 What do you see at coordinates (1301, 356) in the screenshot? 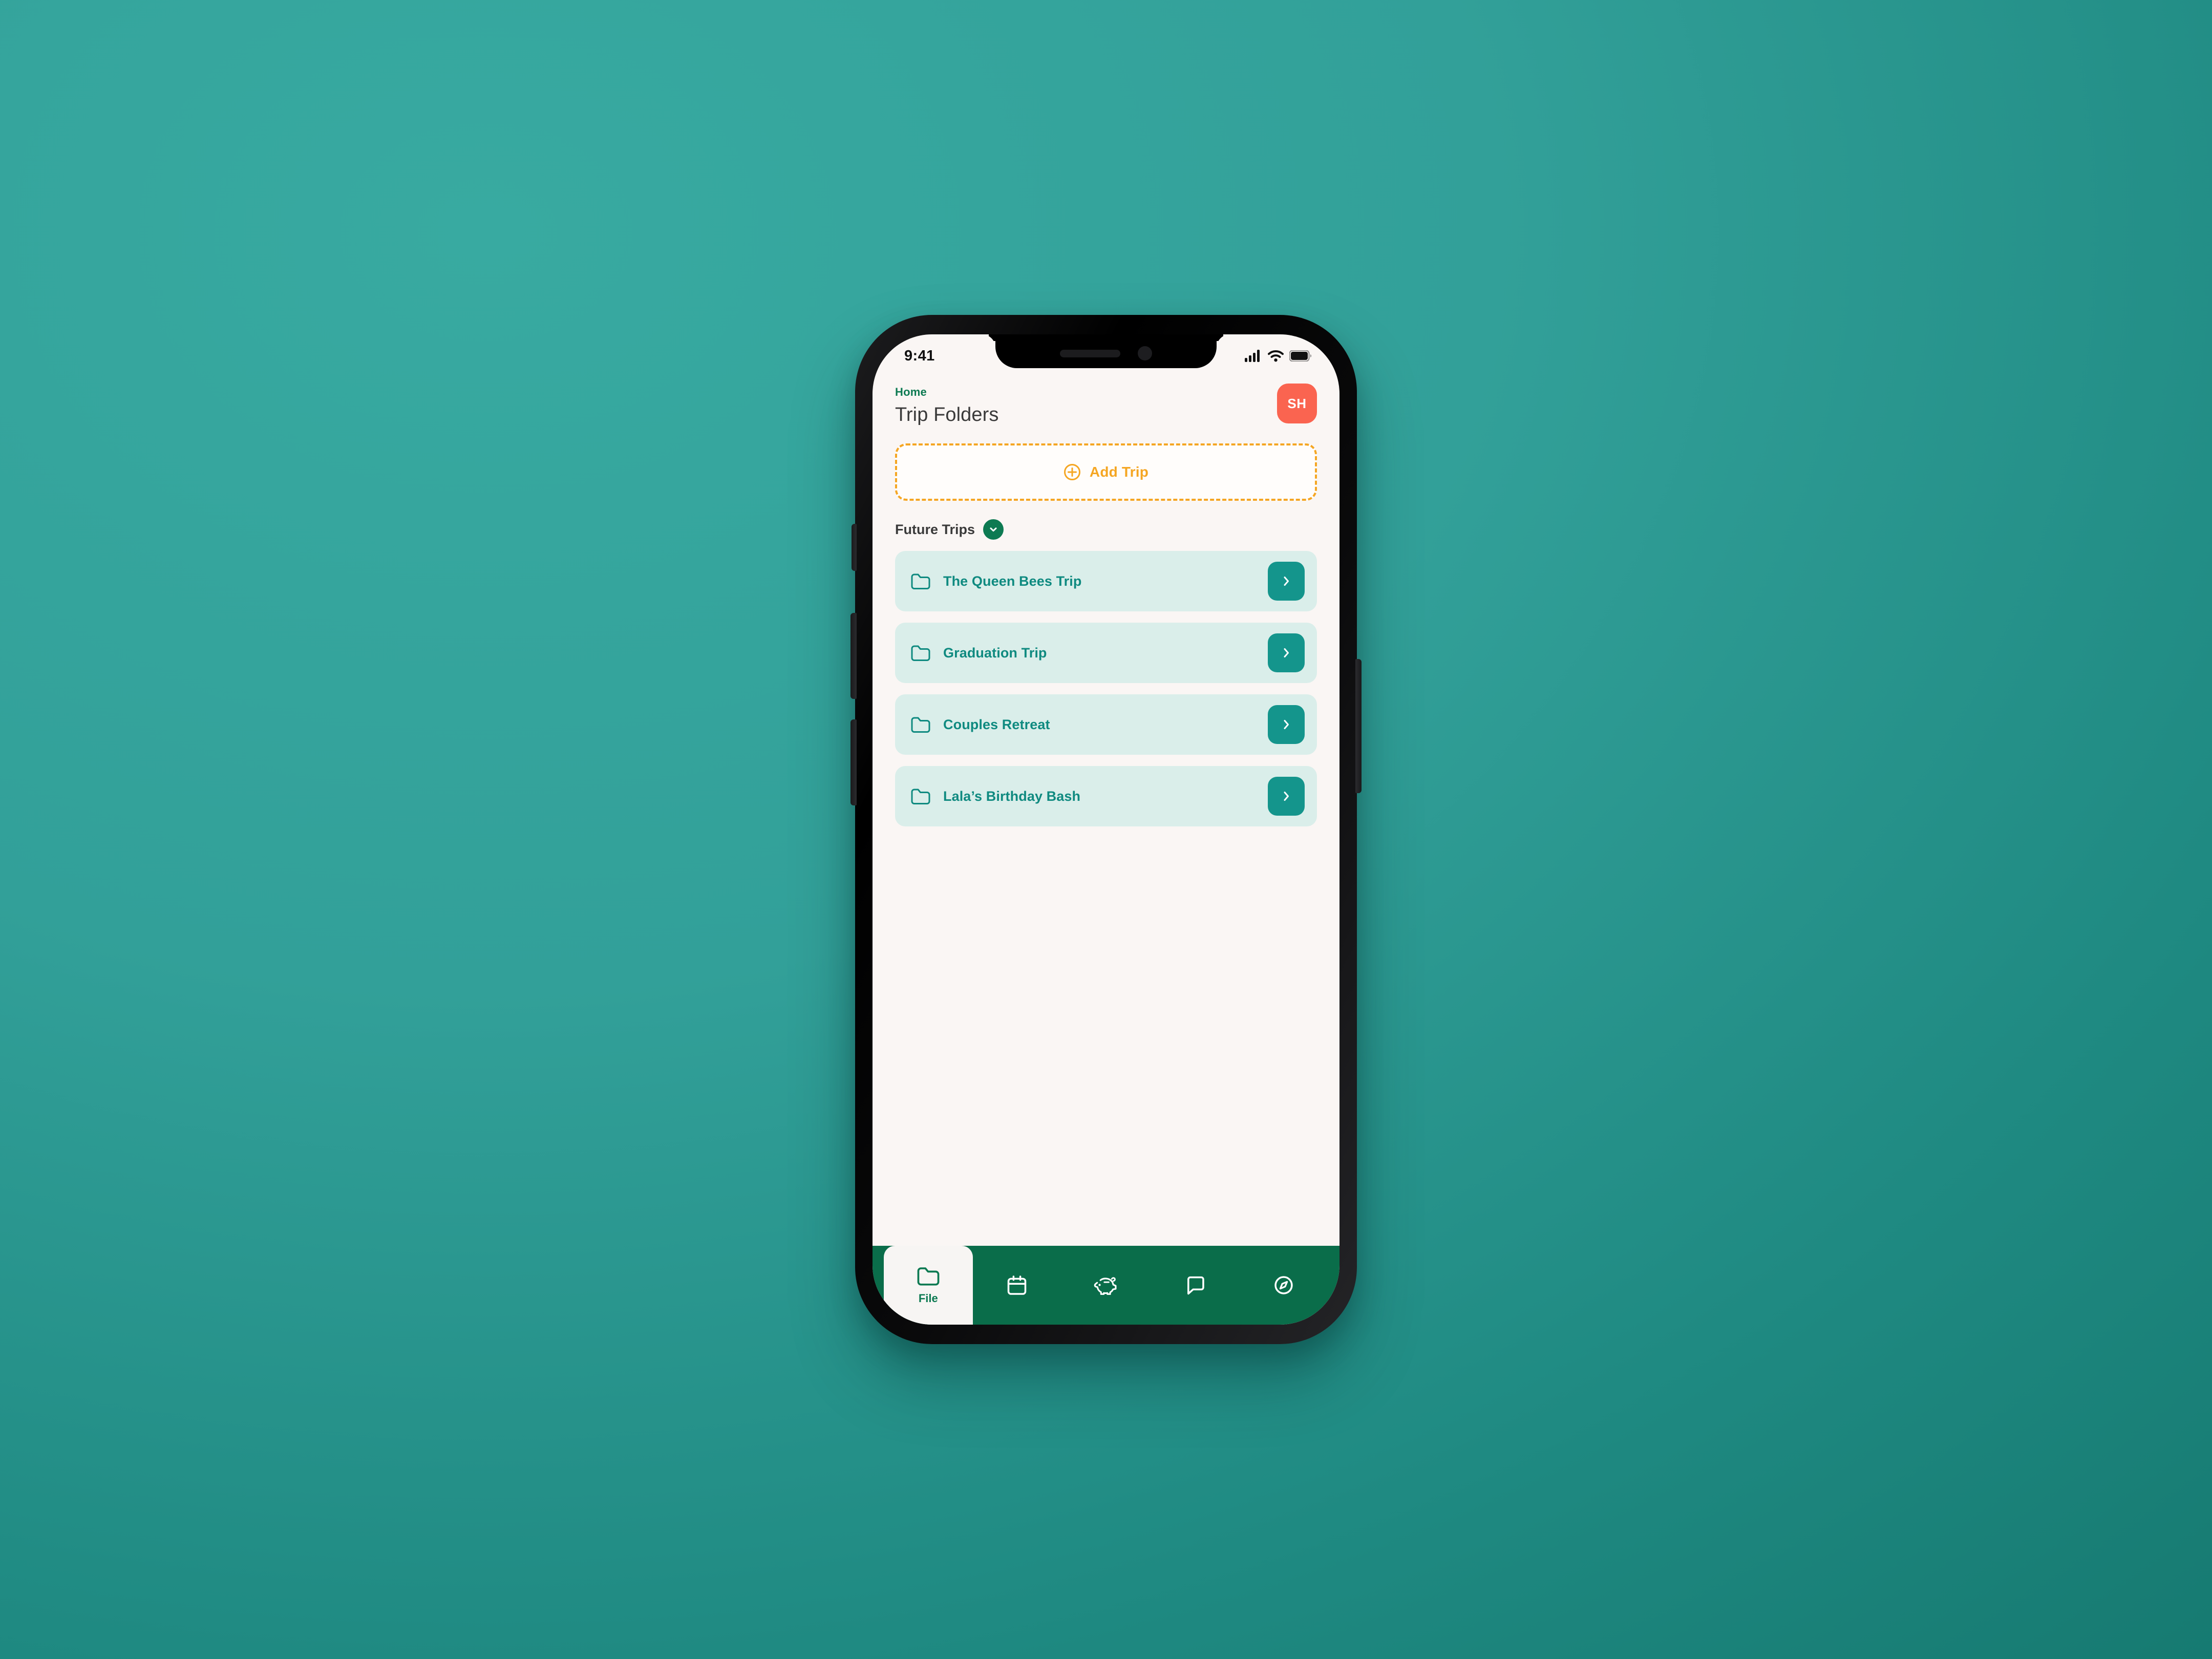
I see `battery-icon` at bounding box center [1301, 356].